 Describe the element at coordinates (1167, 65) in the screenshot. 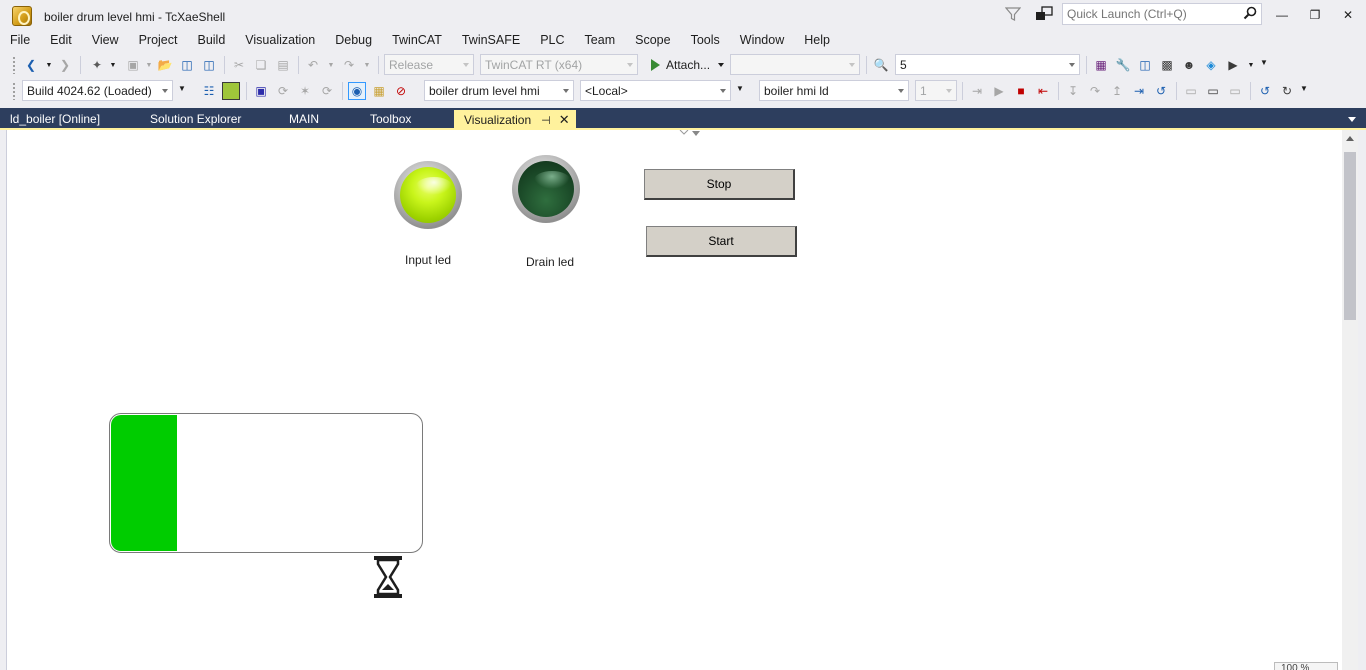

I see `toolbox-icon: ▩` at that location.